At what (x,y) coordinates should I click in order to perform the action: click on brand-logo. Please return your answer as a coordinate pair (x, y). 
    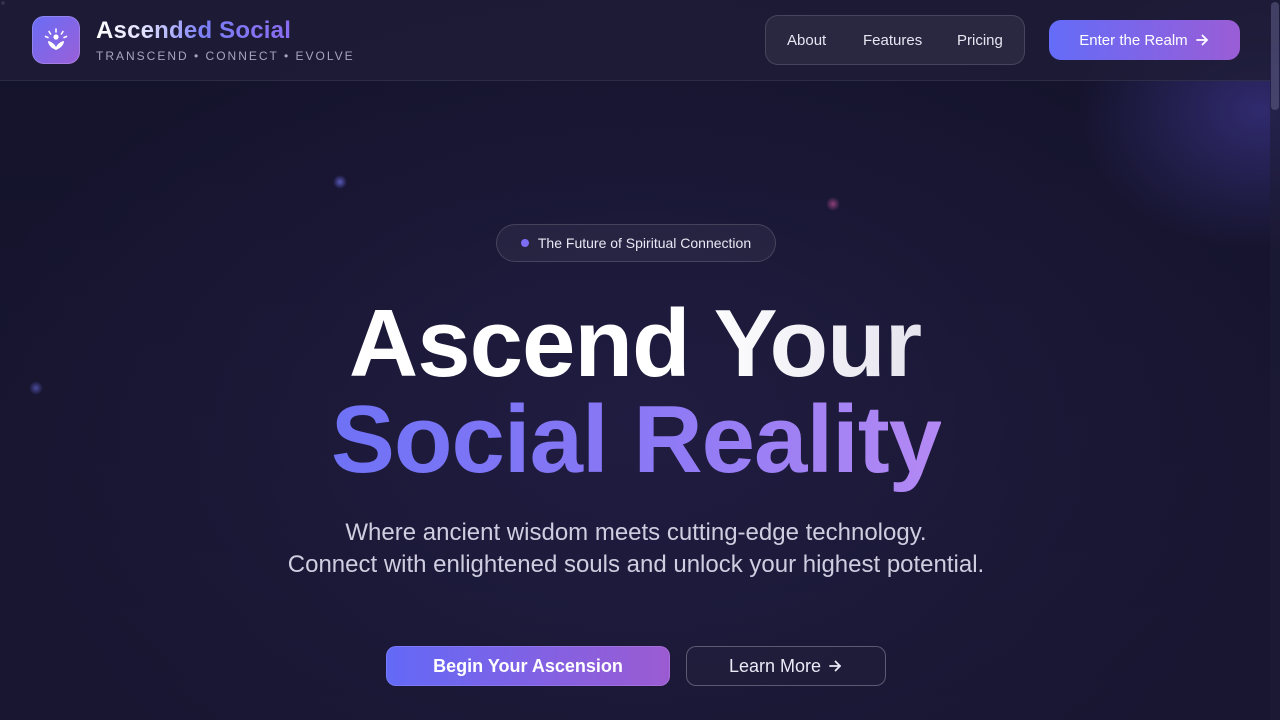
    Looking at the image, I should click on (56, 40).